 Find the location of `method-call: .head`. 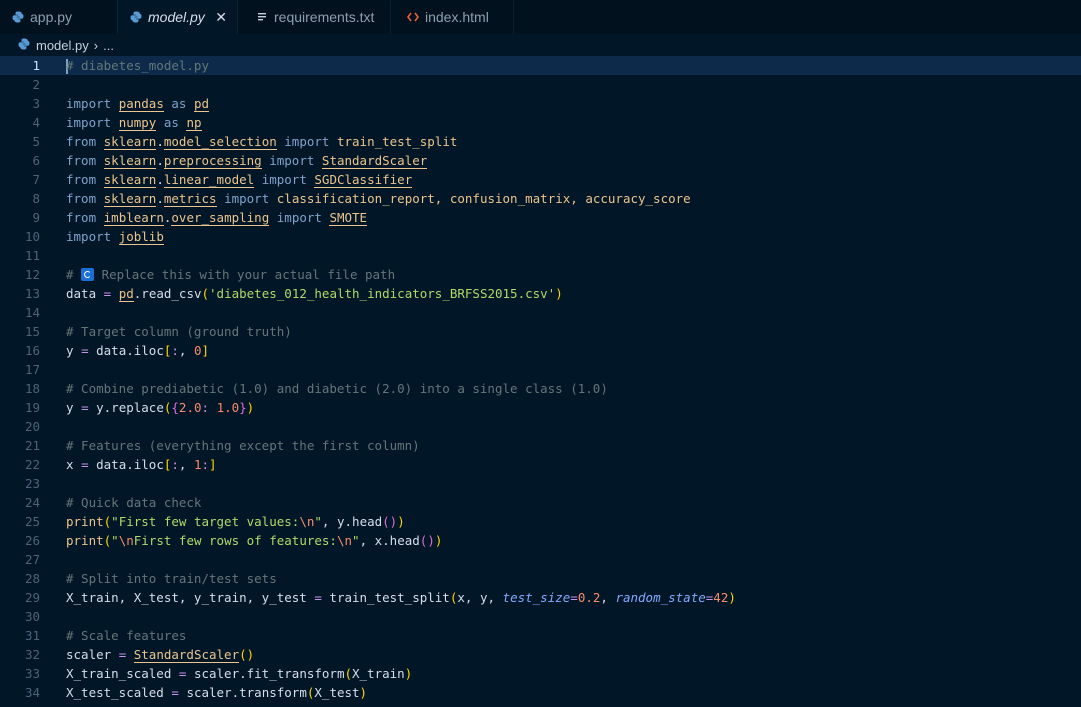

method-call: .head is located at coordinates (363, 521).